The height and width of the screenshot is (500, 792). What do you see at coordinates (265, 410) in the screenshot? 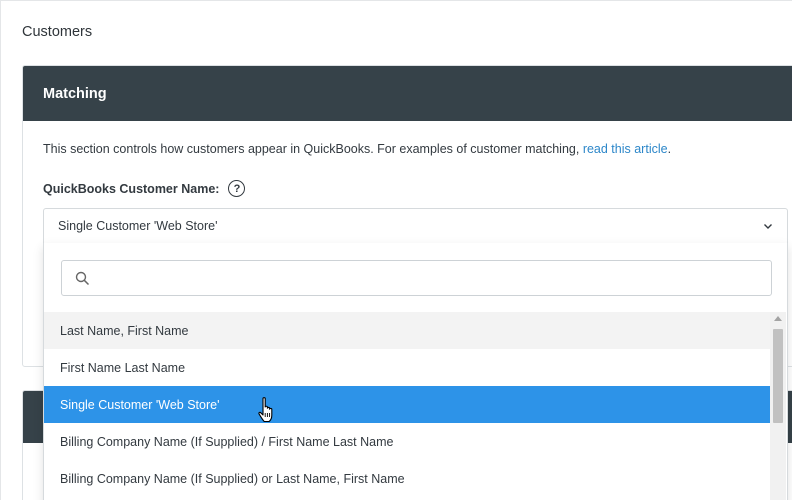
I see `hand-pointer-cursor-icon` at bounding box center [265, 410].